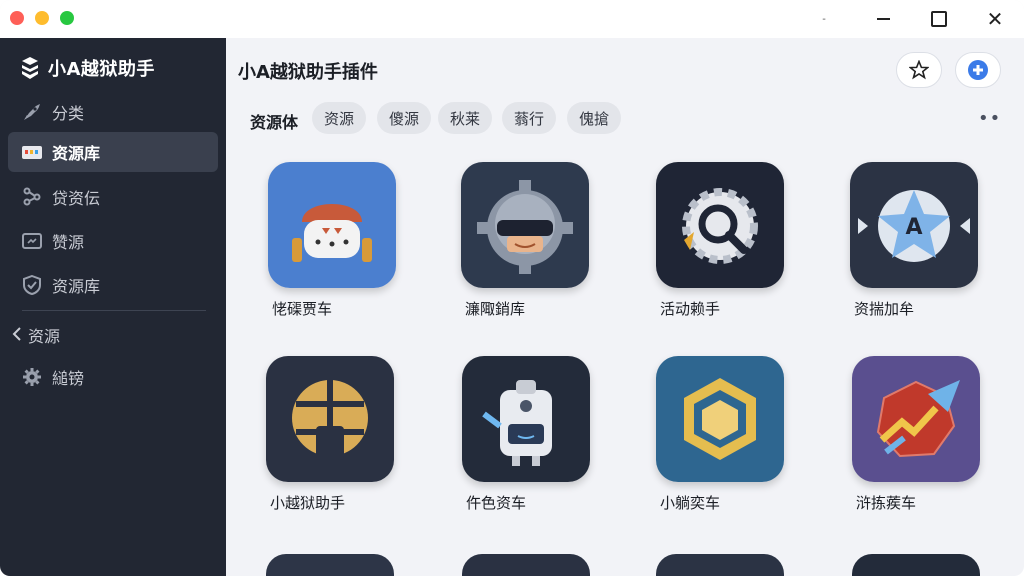 The image size is (1024, 576). I want to click on cube-icon, so click(720, 419).